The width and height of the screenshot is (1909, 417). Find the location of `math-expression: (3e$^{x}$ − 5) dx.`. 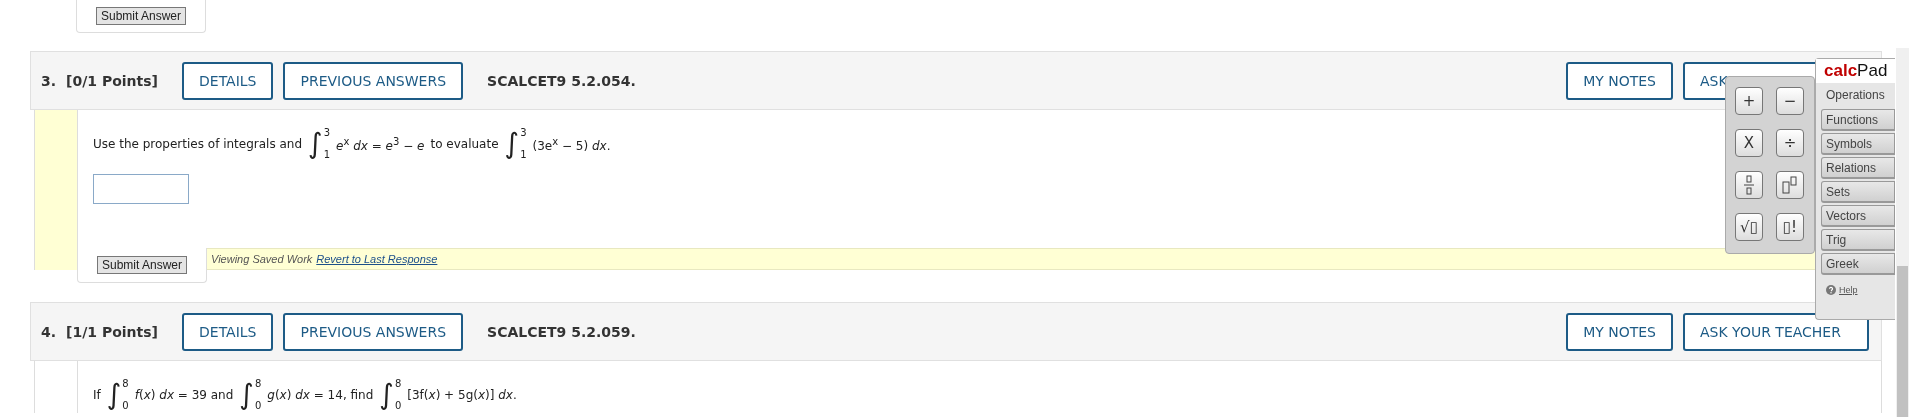

math-expression: (3e$^{x}$ − 5) dx. is located at coordinates (571, 144).